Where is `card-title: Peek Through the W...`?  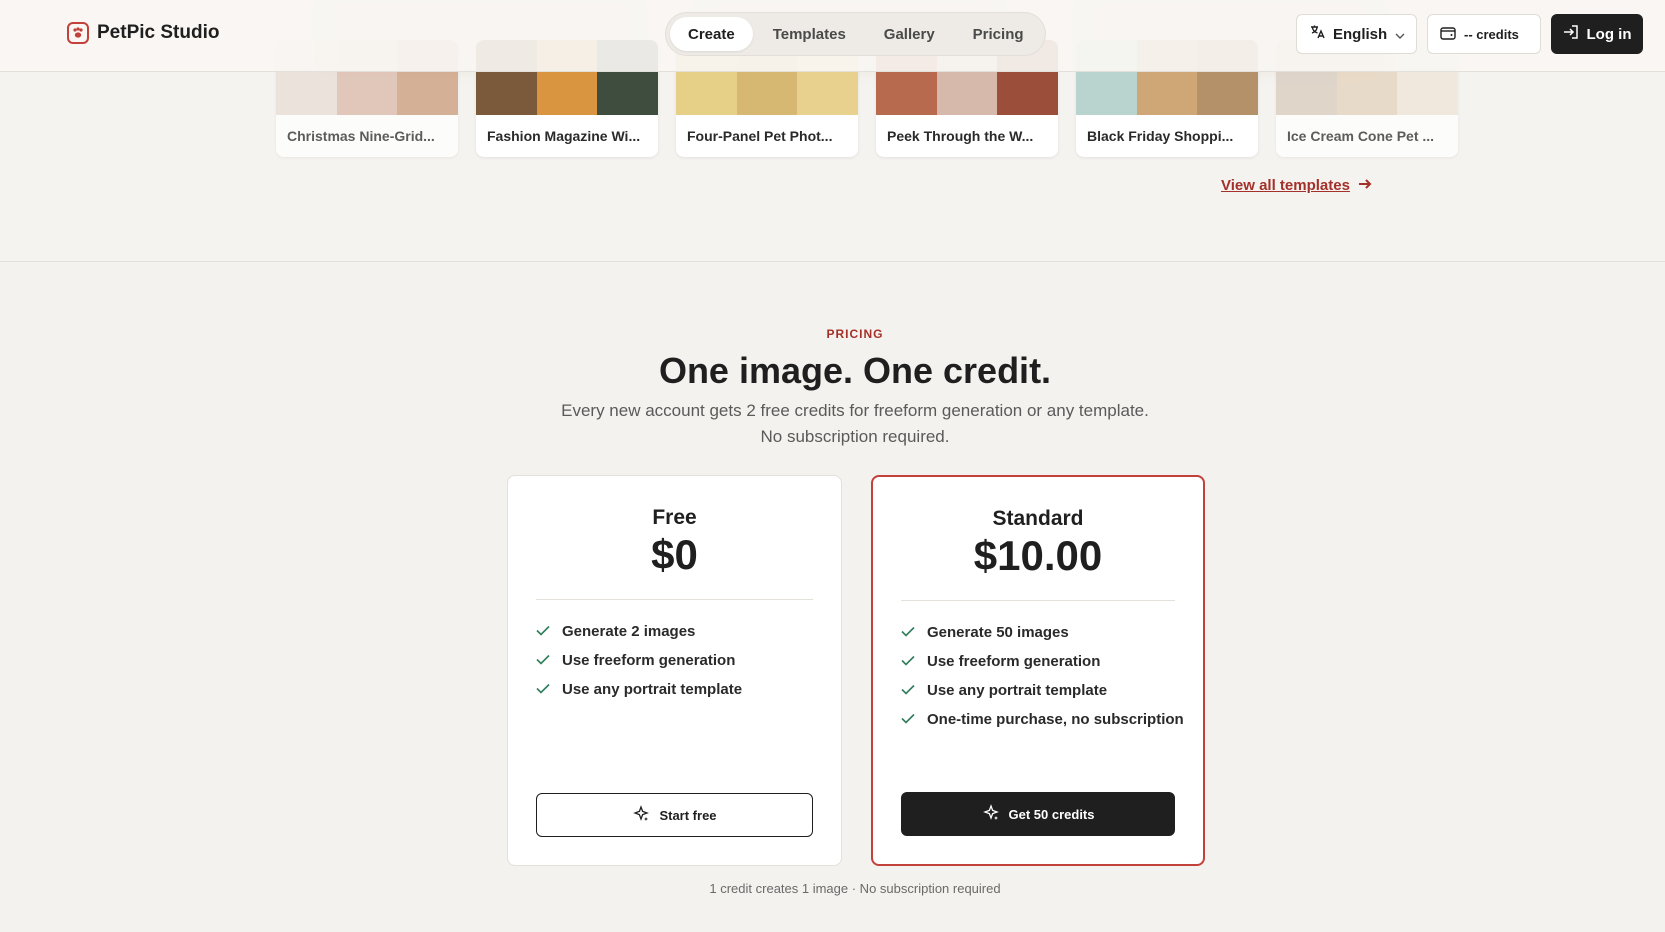
card-title: Peek Through the W... is located at coordinates (960, 136).